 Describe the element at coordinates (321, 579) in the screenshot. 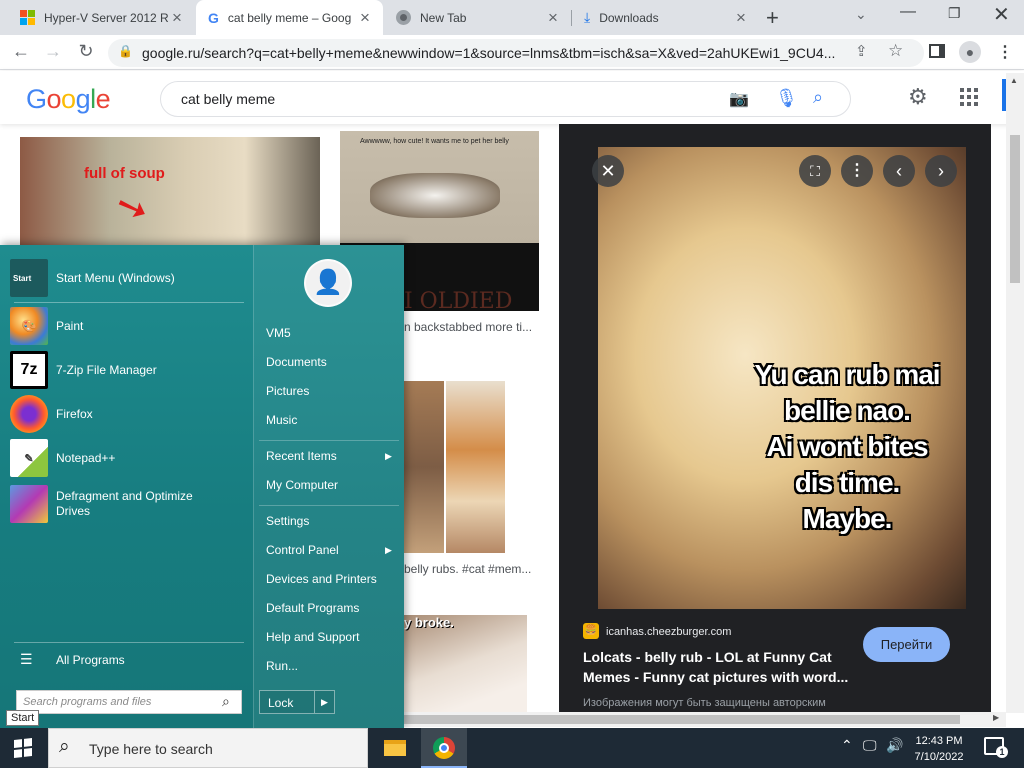

I see `right-link-devices-printers: Devices and Printers` at that location.